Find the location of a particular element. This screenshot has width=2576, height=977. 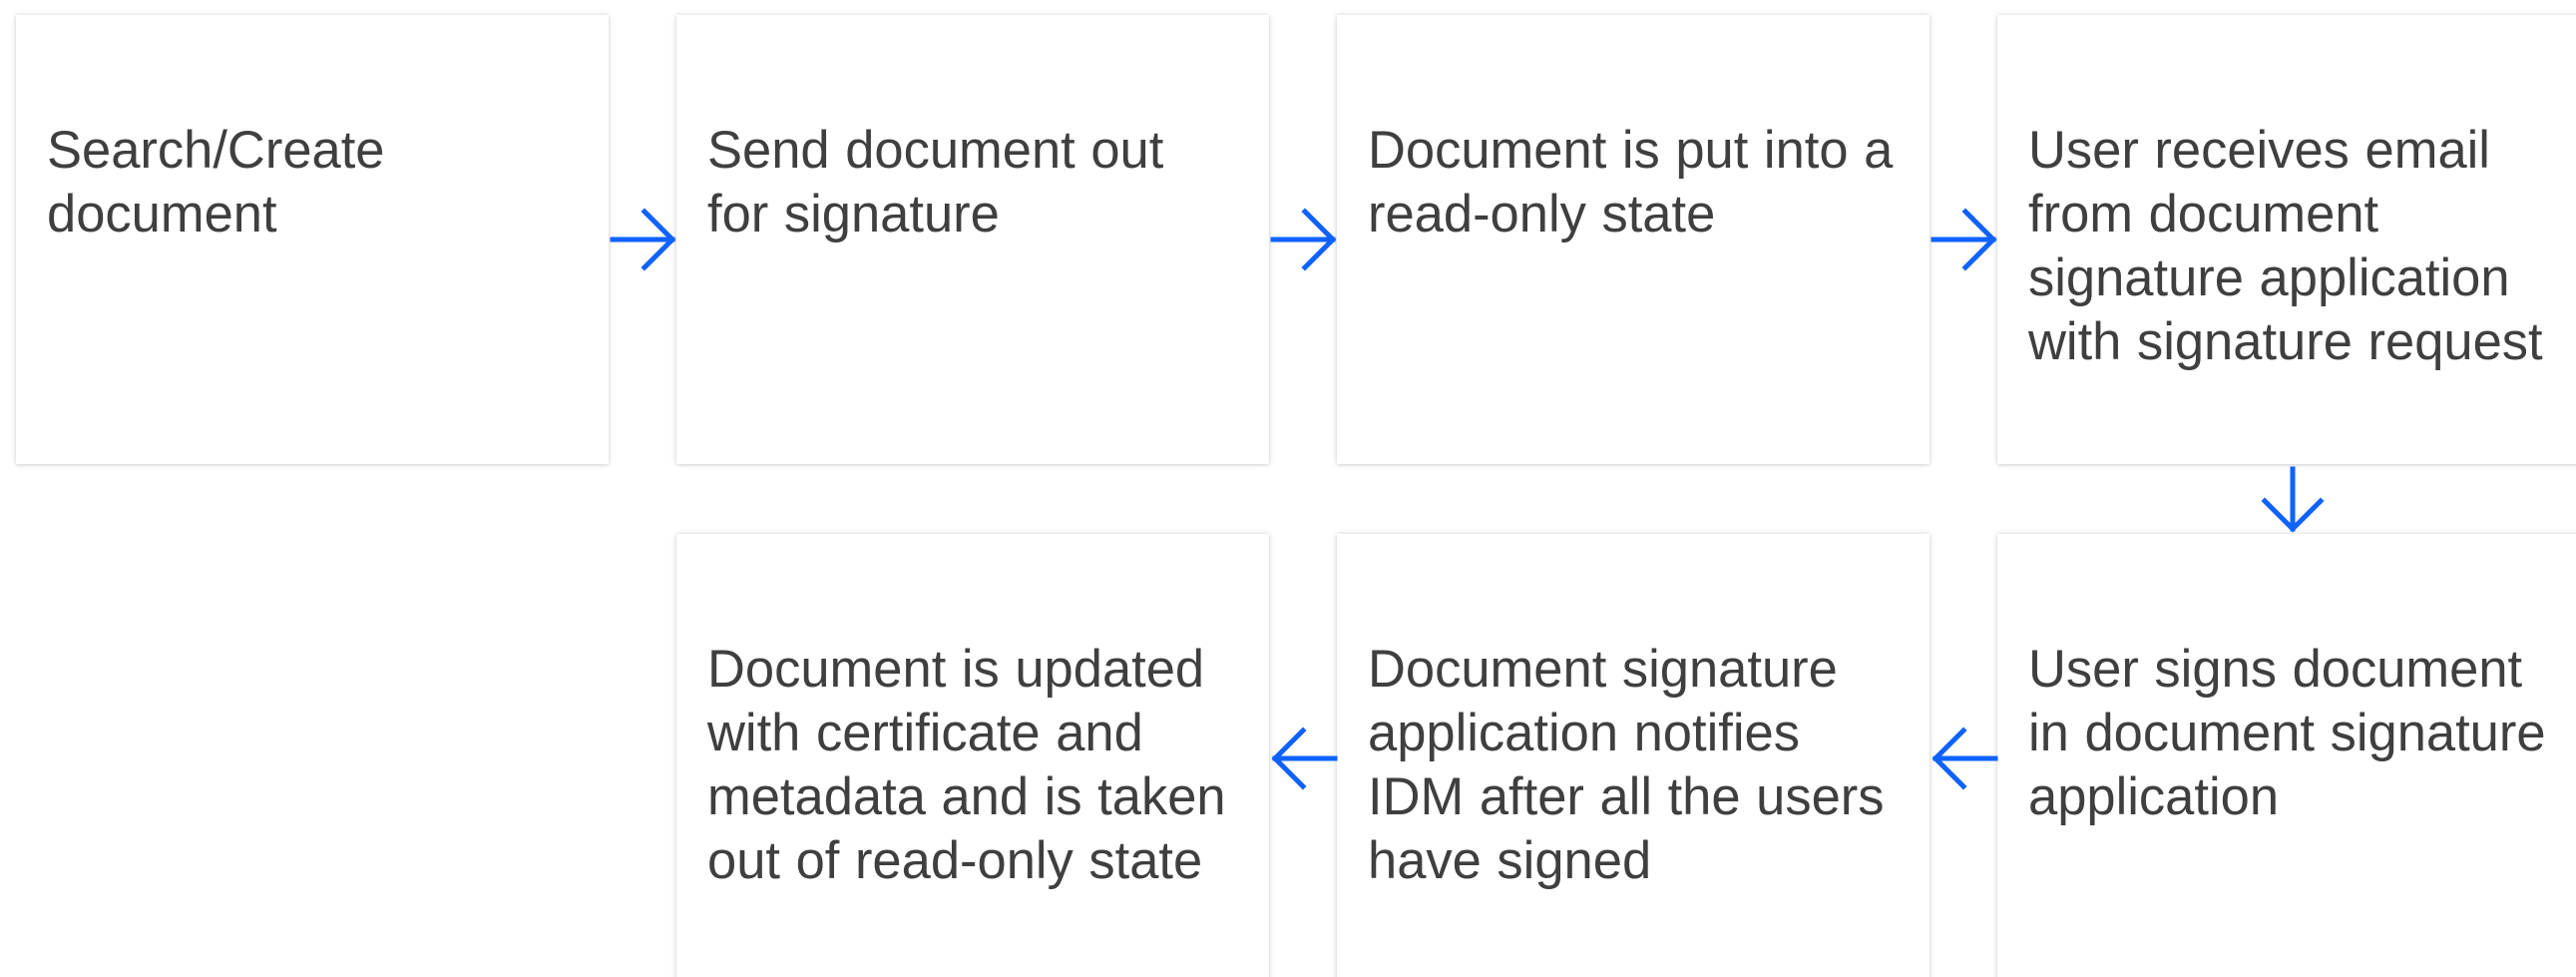

step-label: Send document out for signature is located at coordinates (935, 183).